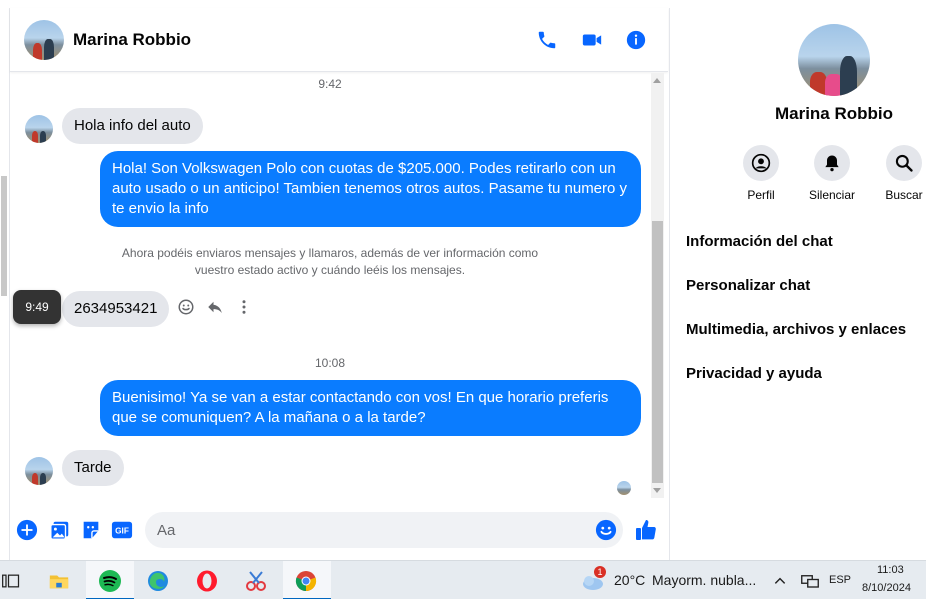  I want to click on gif-icon: GIF, so click(122, 530).